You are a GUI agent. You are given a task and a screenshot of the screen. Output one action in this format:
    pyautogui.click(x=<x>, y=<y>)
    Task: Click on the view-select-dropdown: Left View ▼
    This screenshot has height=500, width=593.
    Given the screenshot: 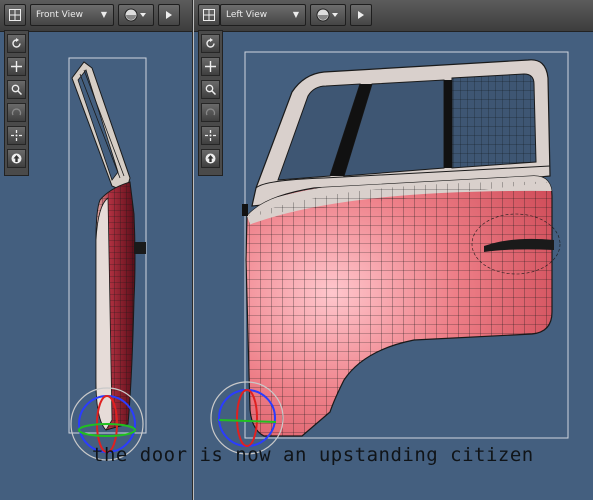 What is the action you would take?
    pyautogui.click(x=263, y=15)
    